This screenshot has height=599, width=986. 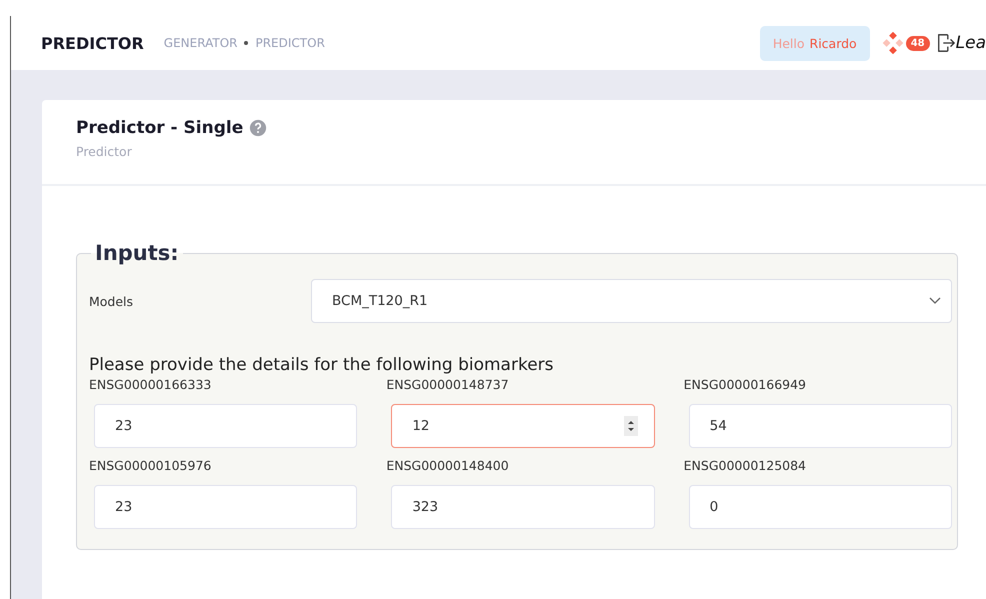 I want to click on logout-link: Lea, so click(x=971, y=43).